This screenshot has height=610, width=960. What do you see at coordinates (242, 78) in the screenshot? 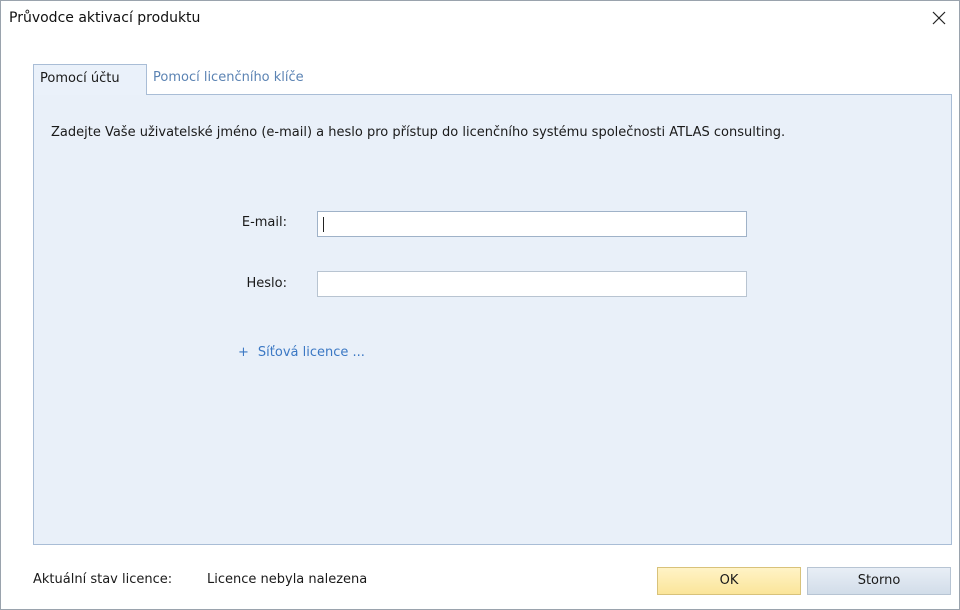
I see `tab-license-key: Pomocí licenčního klíče` at bounding box center [242, 78].